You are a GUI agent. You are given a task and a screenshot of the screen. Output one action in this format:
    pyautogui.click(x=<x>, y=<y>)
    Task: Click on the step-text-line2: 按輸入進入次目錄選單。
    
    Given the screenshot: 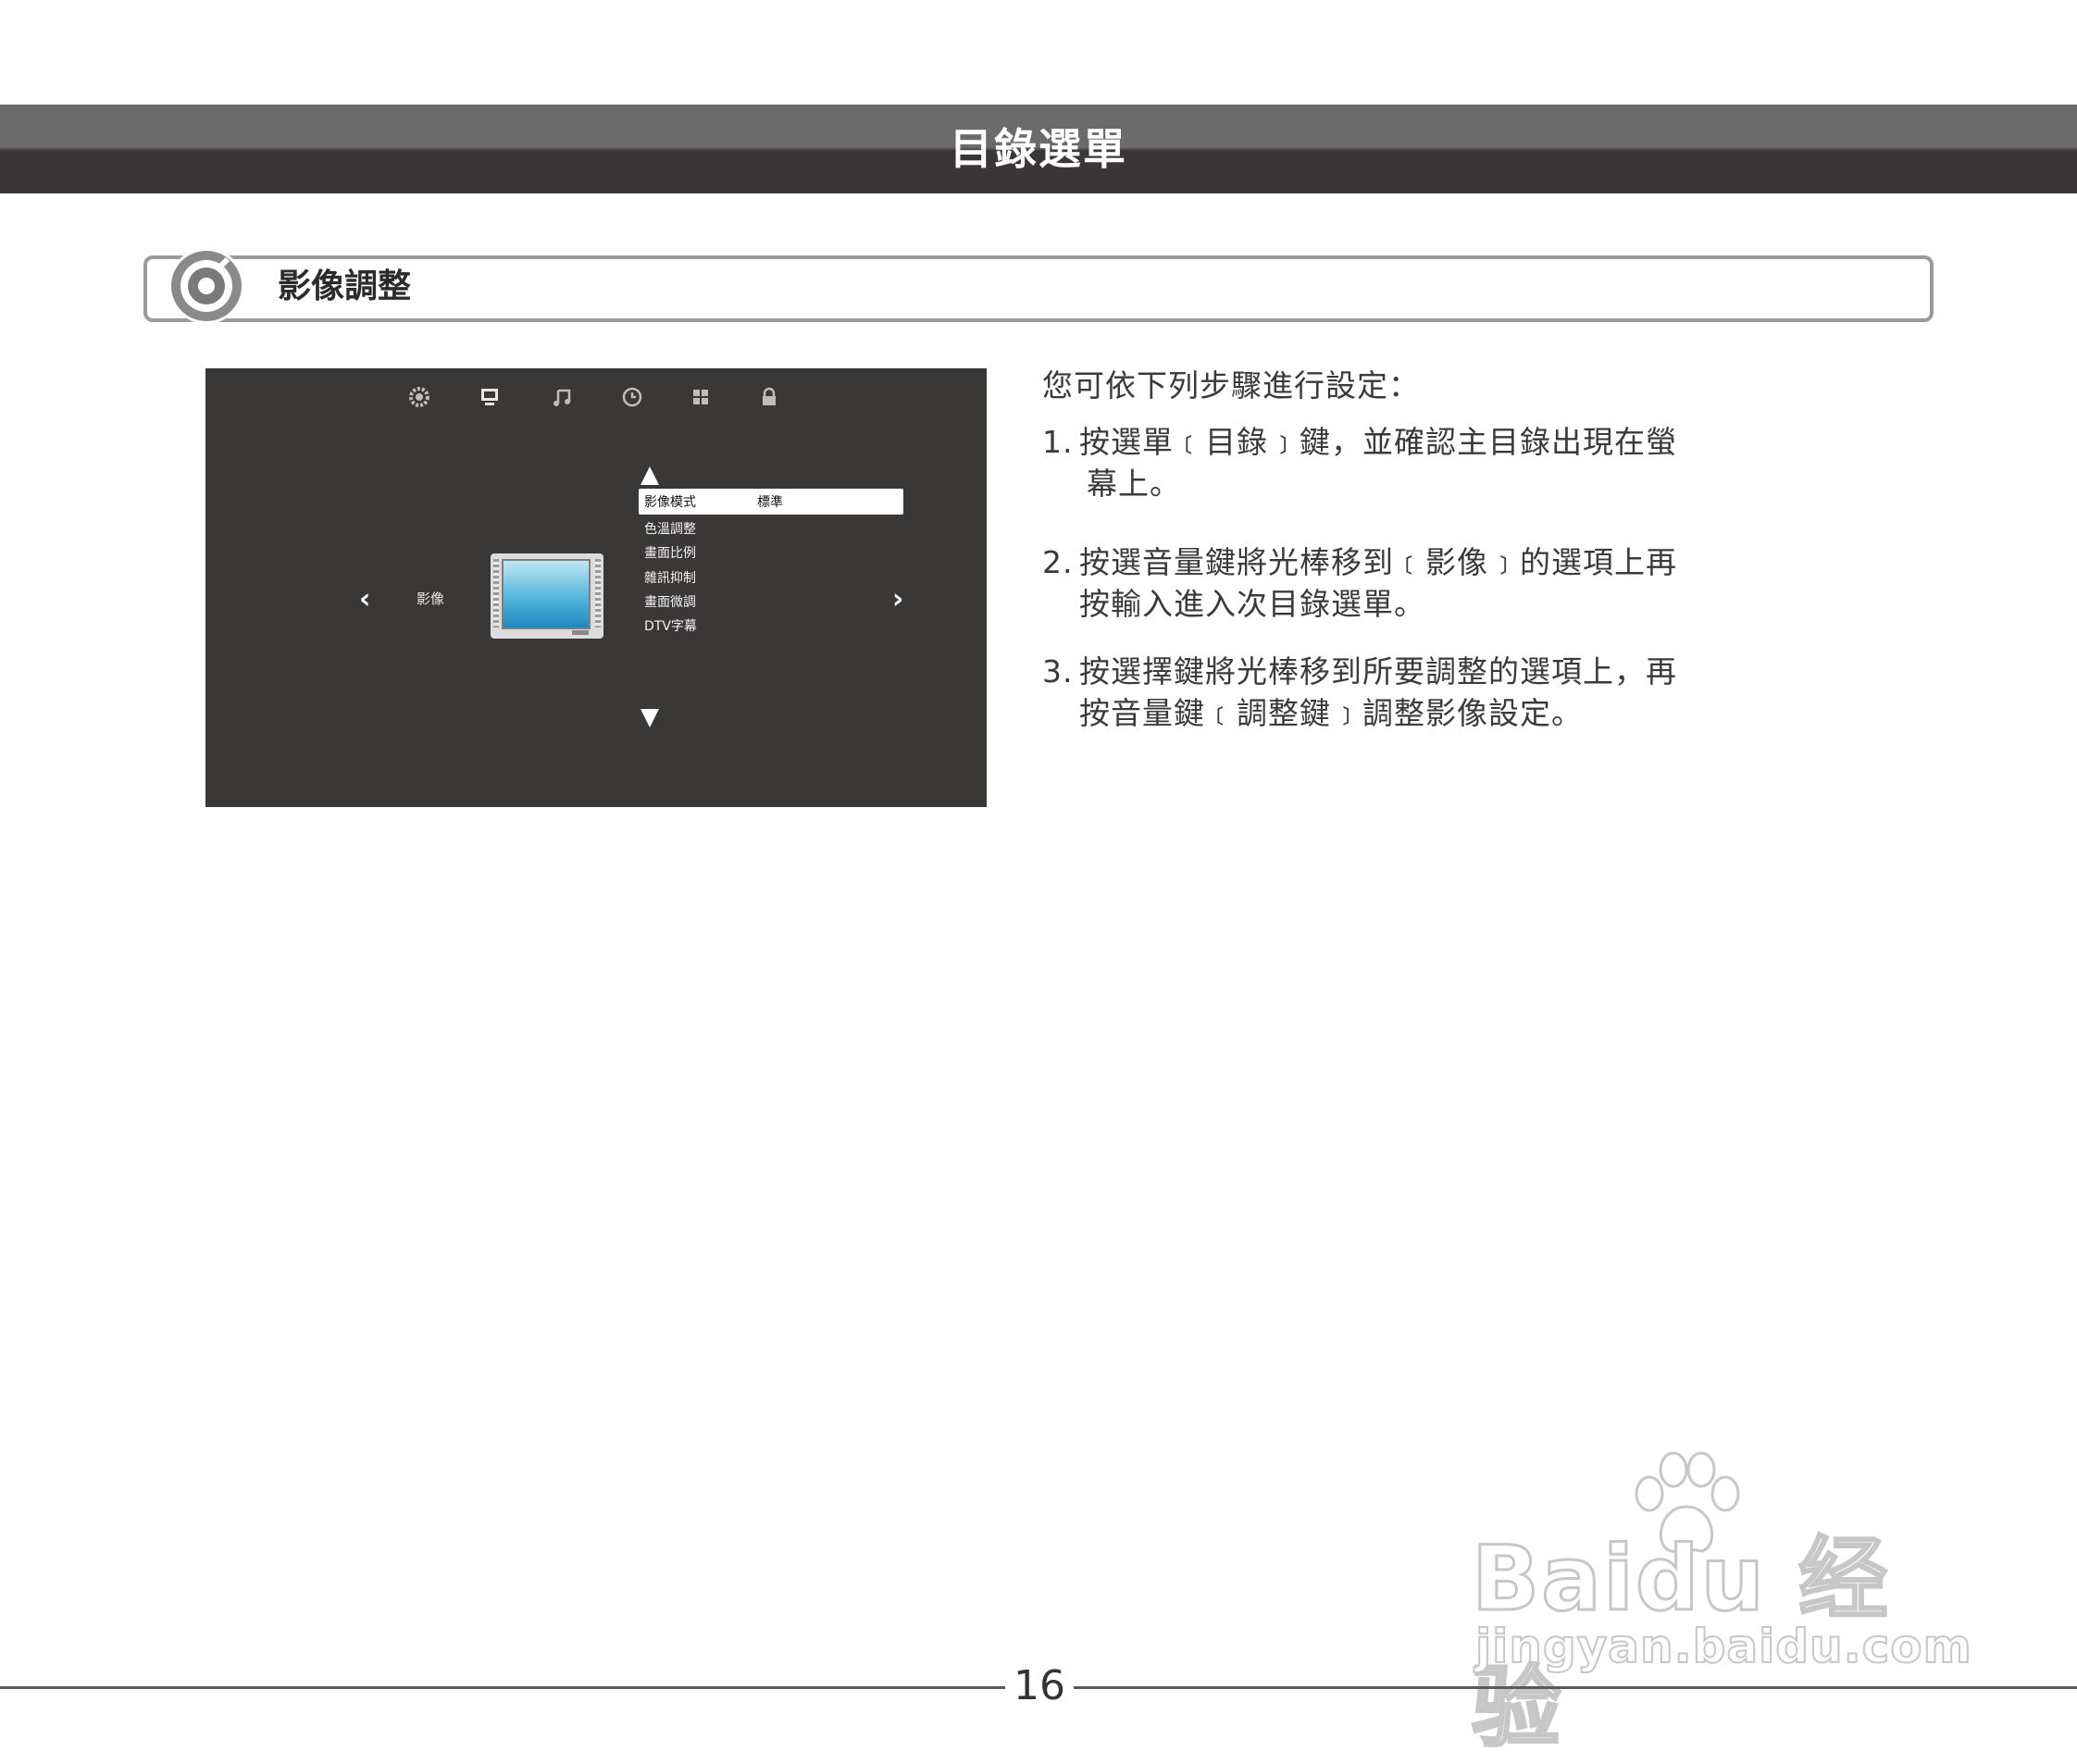 What is the action you would take?
    pyautogui.click(x=1252, y=604)
    